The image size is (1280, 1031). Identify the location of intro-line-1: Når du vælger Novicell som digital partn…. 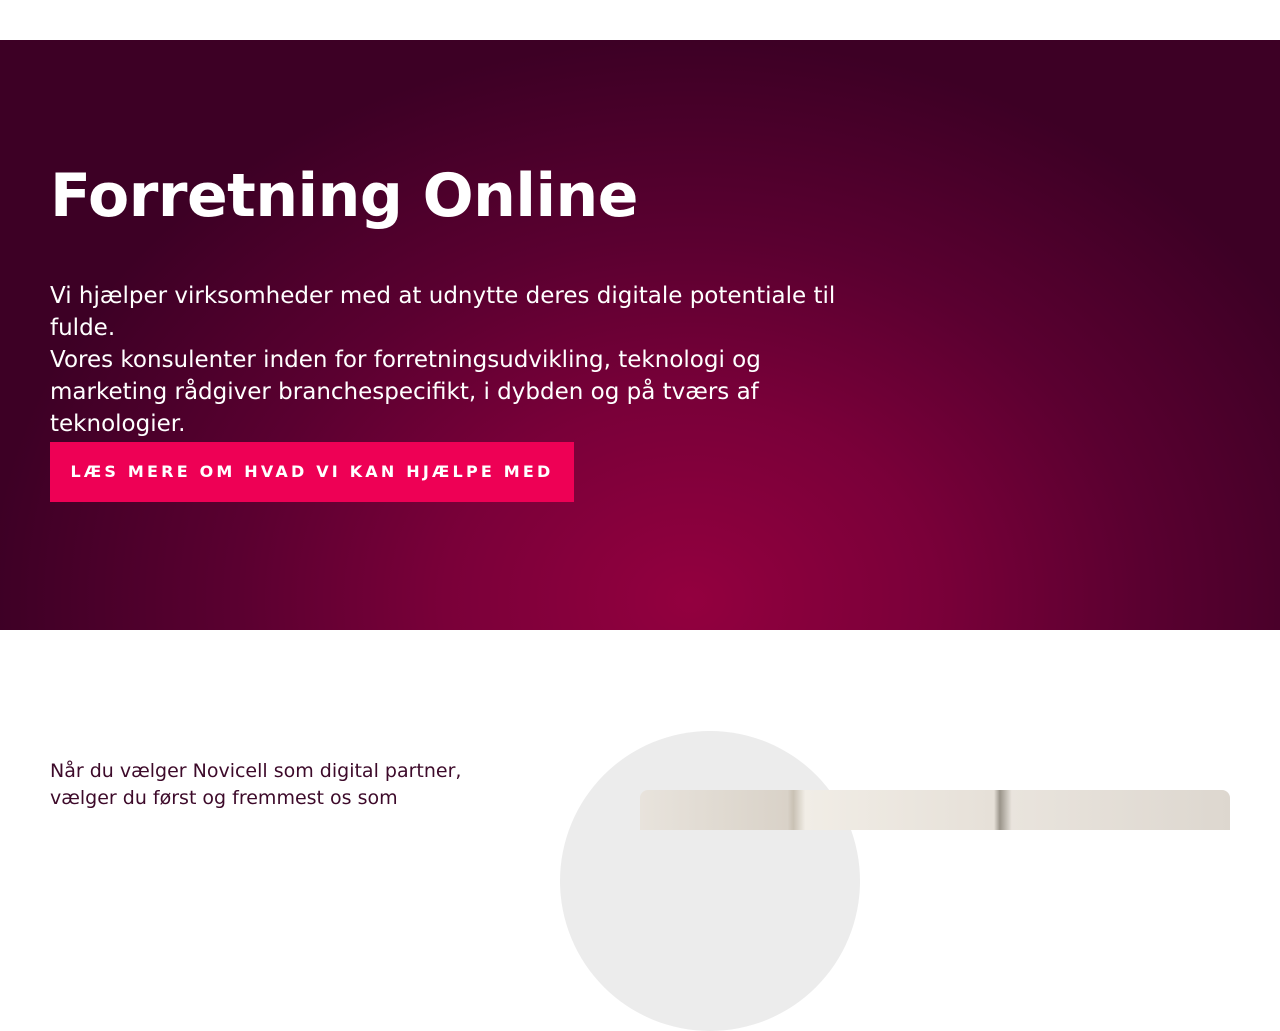
(256, 771).